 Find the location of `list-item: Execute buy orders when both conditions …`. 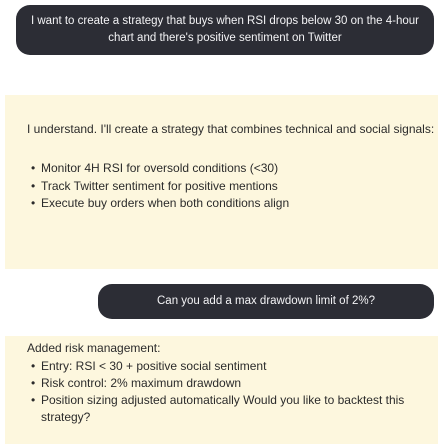

list-item: Execute buy orders when both conditions … is located at coordinates (232, 204).